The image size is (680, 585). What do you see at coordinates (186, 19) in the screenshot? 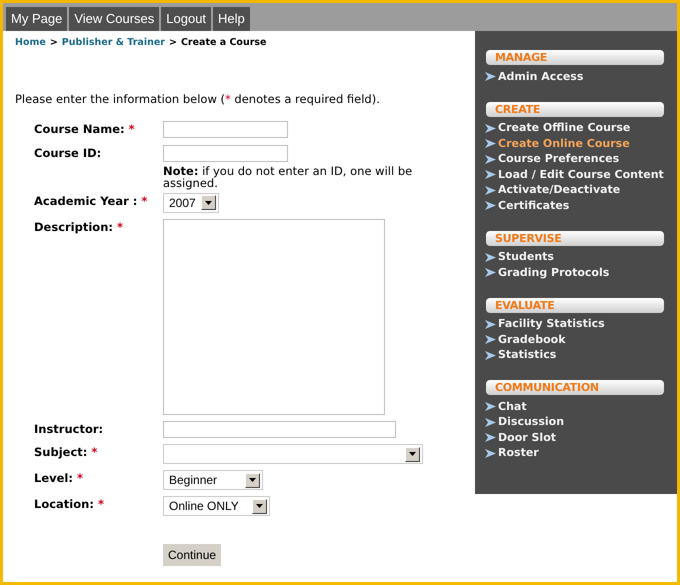
I see `nav-tab: Logout` at bounding box center [186, 19].